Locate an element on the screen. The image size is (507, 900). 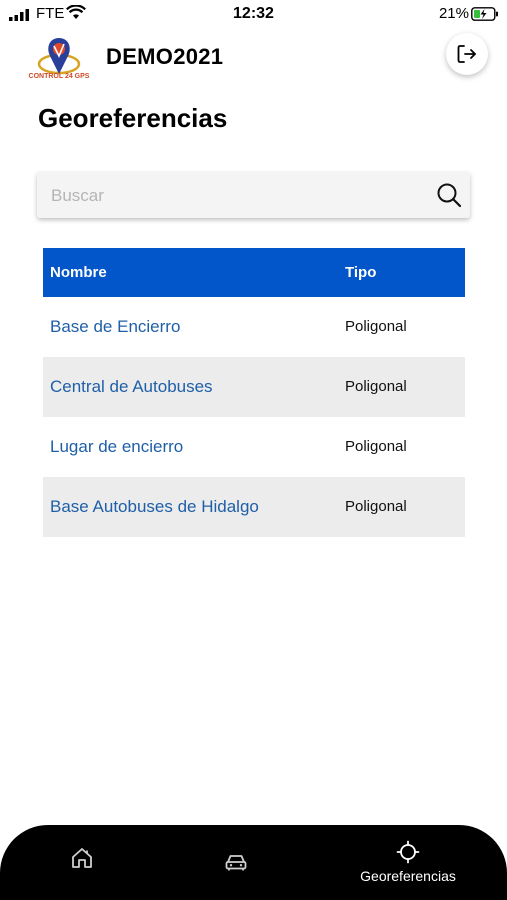
search-bar is located at coordinates (253, 196).